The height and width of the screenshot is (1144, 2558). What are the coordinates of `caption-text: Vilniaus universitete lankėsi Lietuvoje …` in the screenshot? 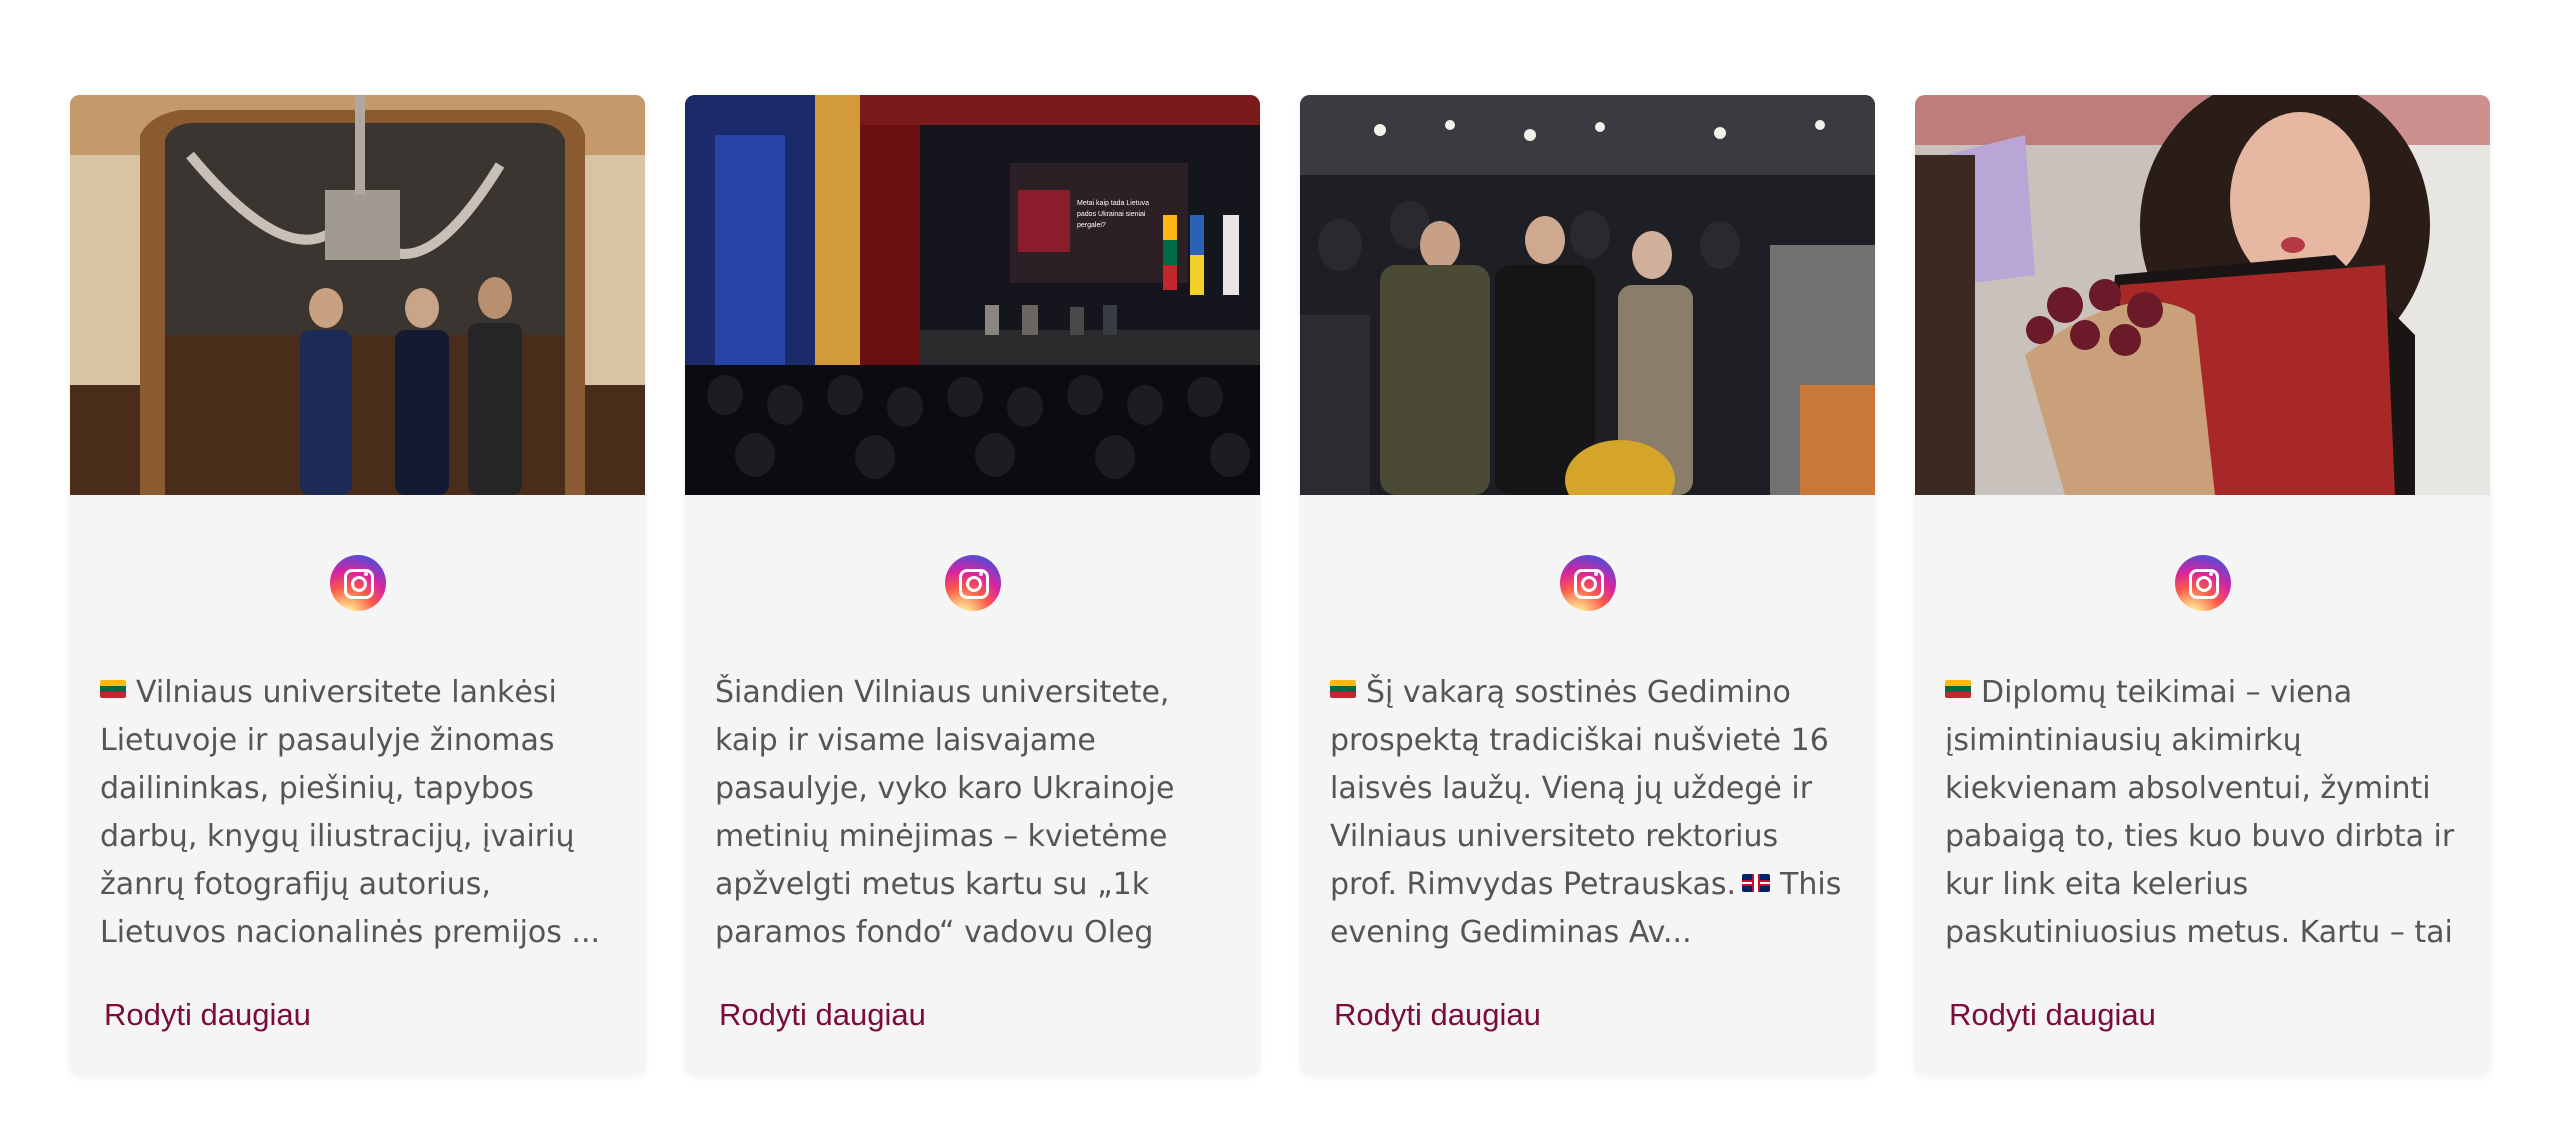 It's located at (350, 812).